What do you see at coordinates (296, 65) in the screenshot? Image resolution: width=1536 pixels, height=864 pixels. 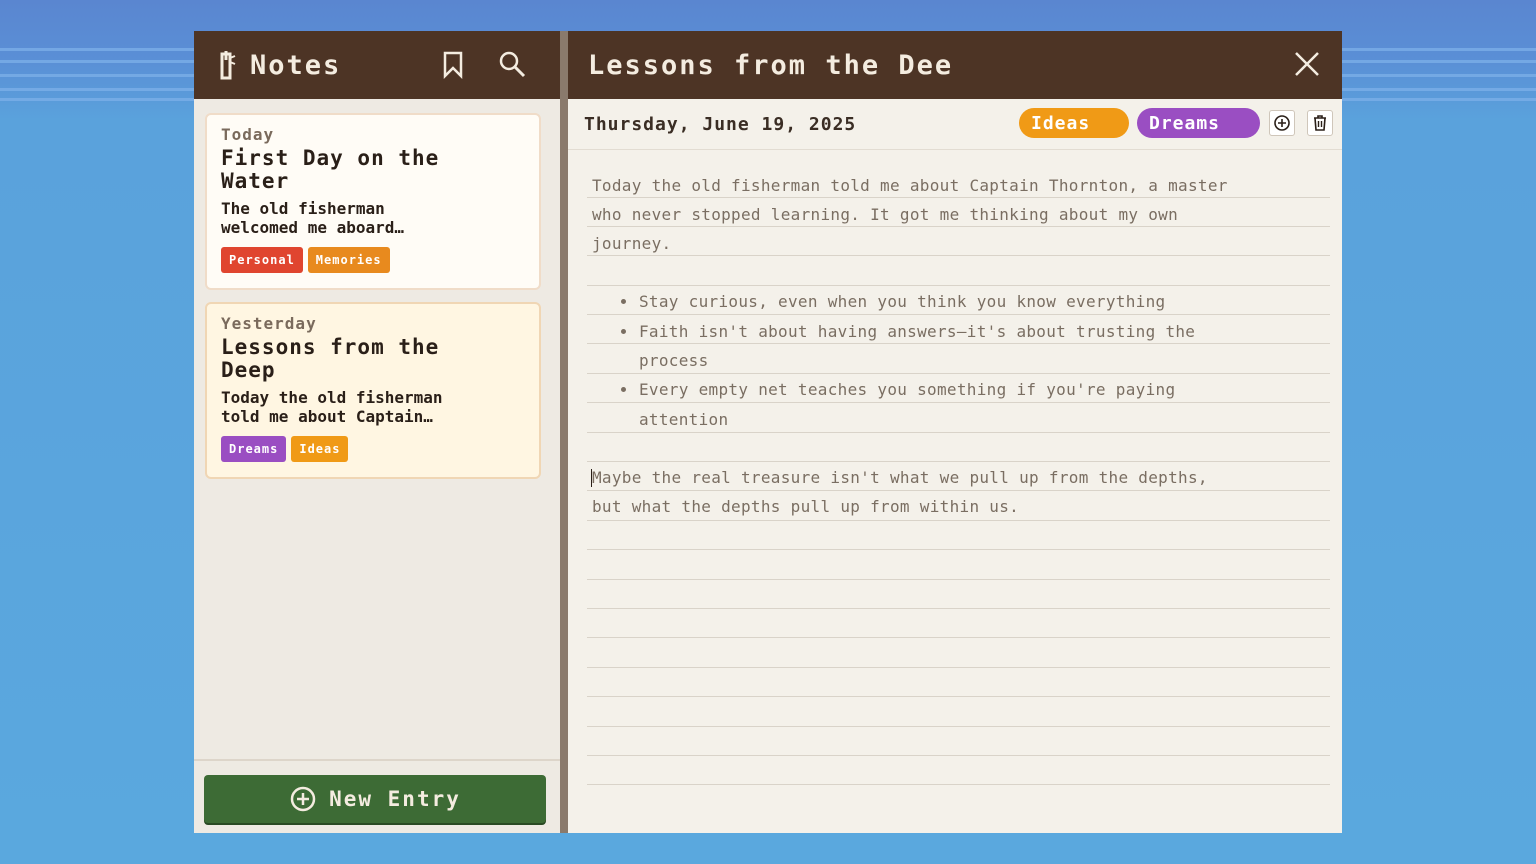 I see `sidebar-title: Notes` at bounding box center [296, 65].